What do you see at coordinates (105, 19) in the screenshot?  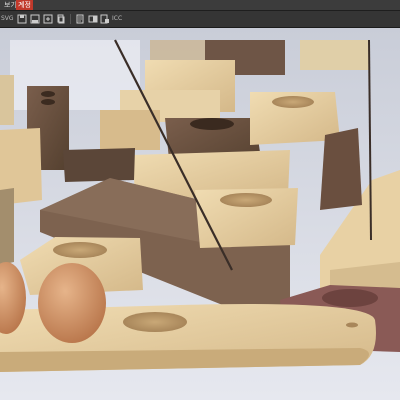 I see `page-icon` at bounding box center [105, 19].